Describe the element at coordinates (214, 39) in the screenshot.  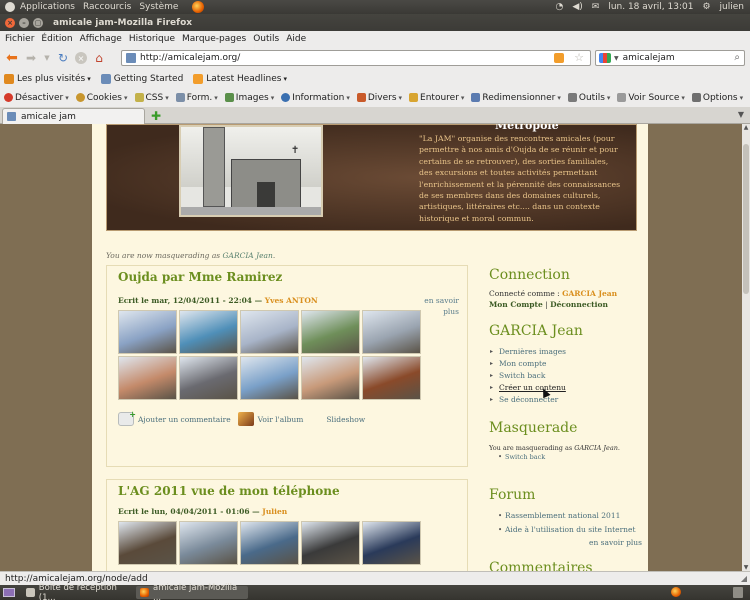
I see `menu-bookmarks: Marque-pages` at that location.